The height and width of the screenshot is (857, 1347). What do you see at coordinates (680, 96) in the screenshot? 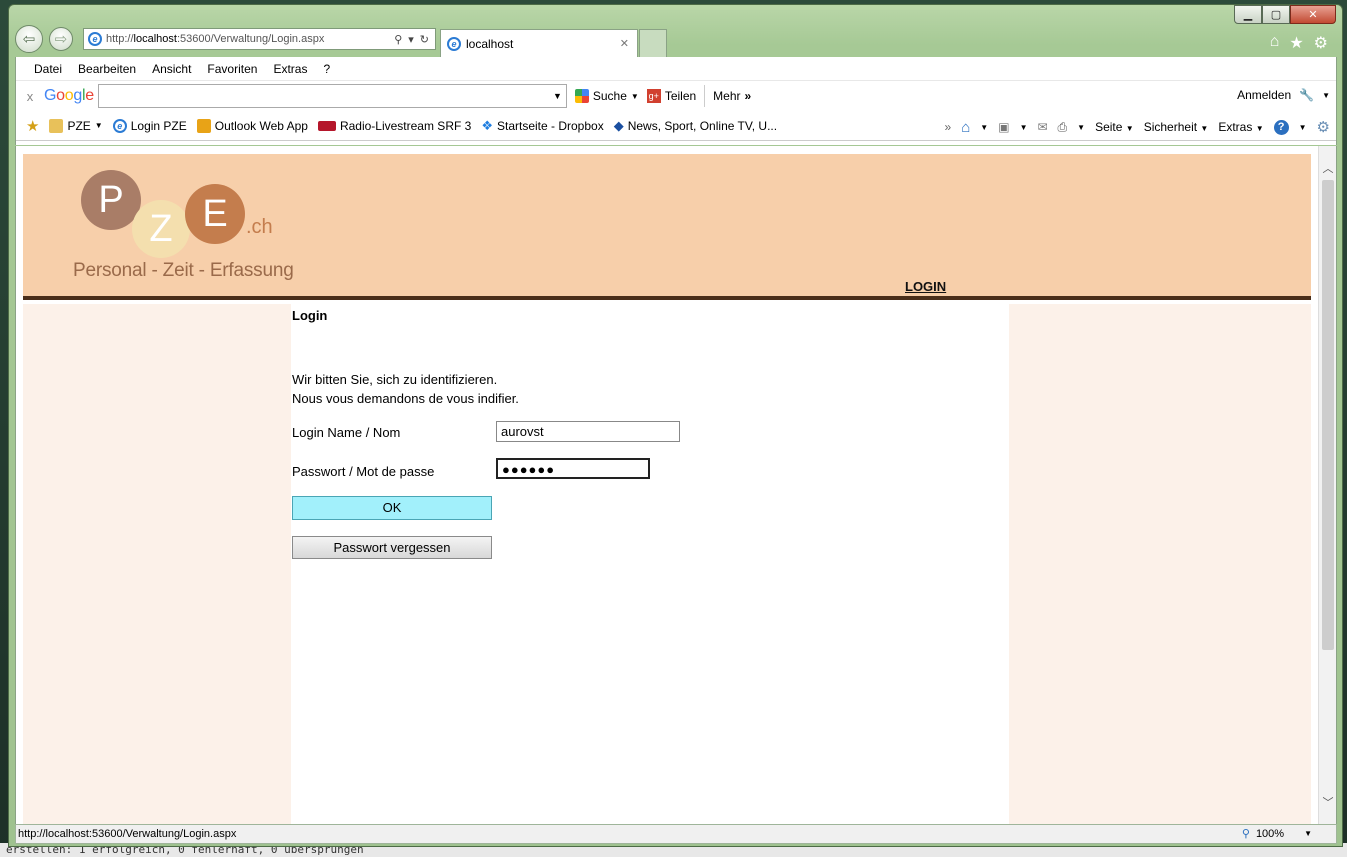
I see `teilen-label: Teilen` at bounding box center [680, 96].